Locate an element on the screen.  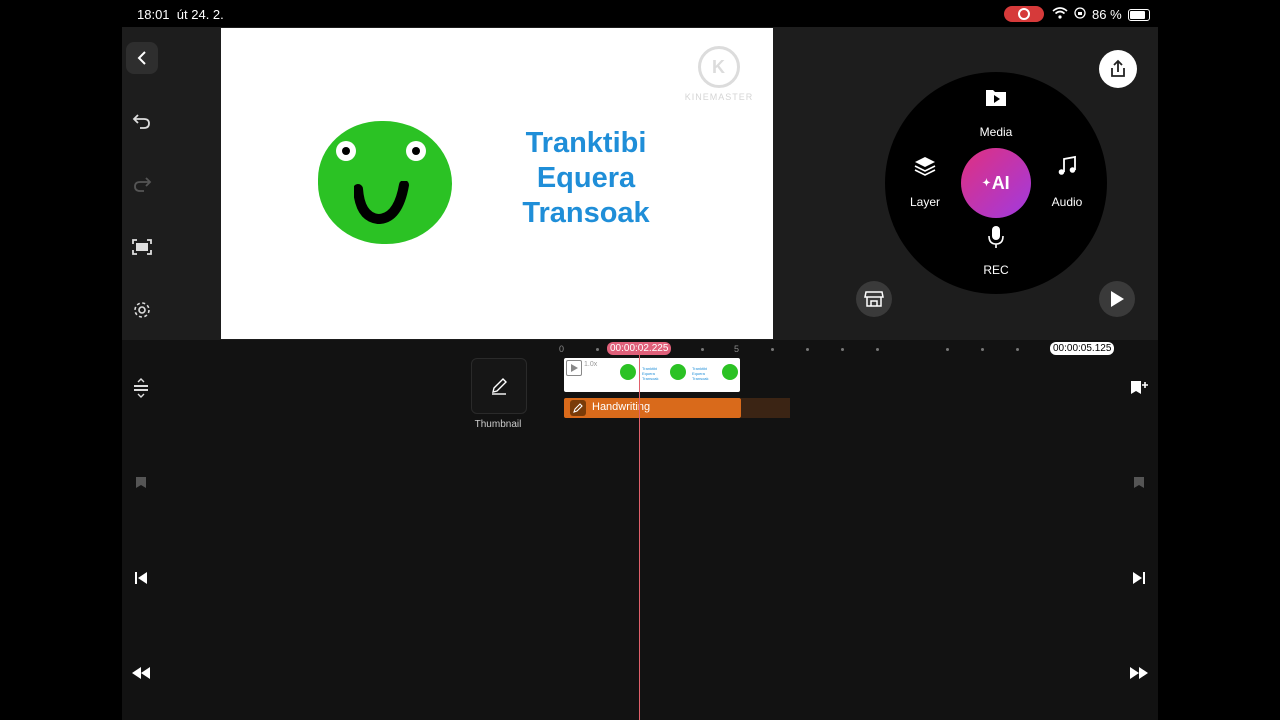
skip-start-icon is located at coordinates (141, 578).